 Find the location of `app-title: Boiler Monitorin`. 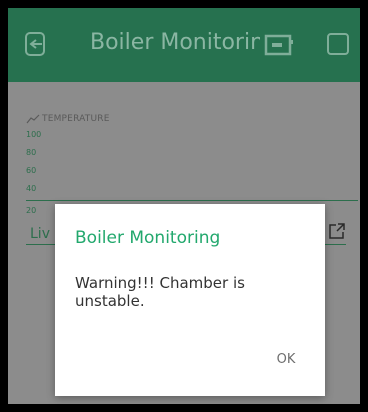

app-title: Boiler Monitorin is located at coordinates (175, 42).